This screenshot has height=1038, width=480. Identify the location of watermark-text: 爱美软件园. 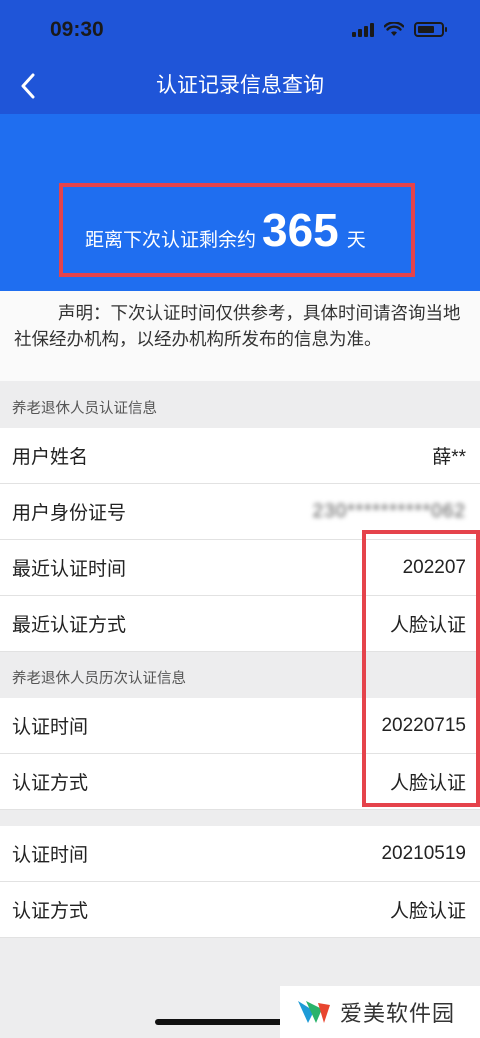
(398, 1014).